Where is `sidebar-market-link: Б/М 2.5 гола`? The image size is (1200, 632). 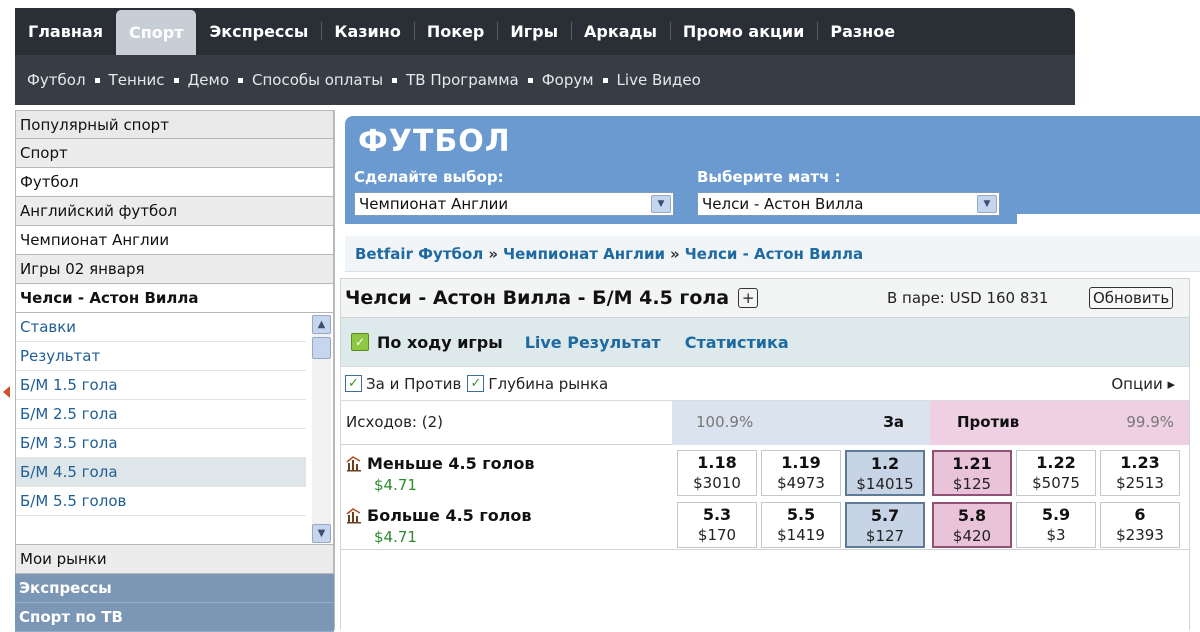 sidebar-market-link: Б/М 2.5 гола is located at coordinates (161, 414).